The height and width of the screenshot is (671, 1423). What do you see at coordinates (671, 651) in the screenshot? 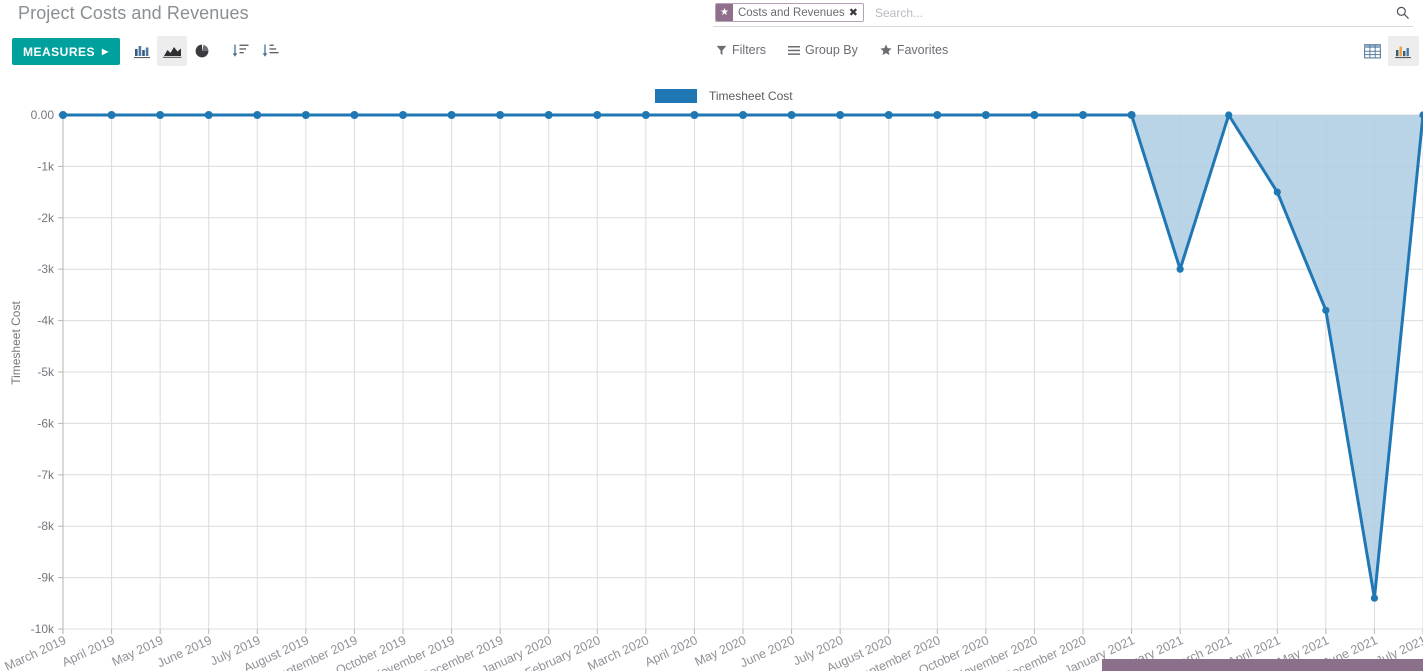
I see `svg-text: April 2020` at bounding box center [671, 651].